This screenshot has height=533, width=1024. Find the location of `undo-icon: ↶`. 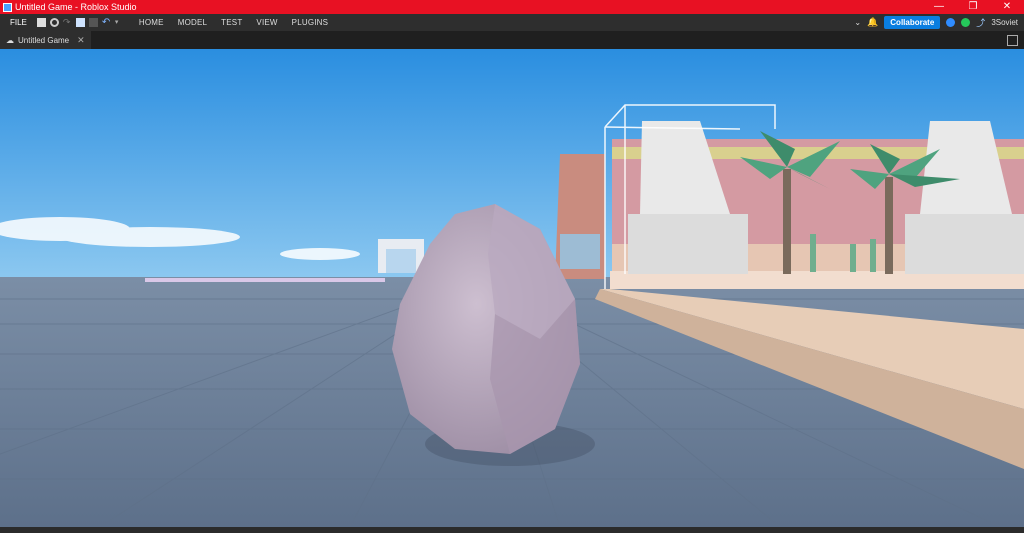

undo-icon: ↶ is located at coordinates (106, 23).